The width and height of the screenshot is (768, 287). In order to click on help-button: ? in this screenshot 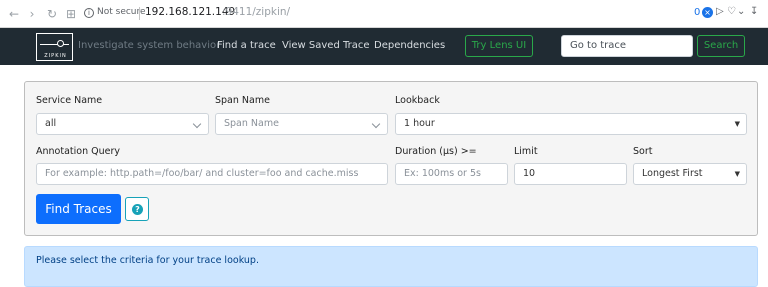, I will do `click(137, 209)`.